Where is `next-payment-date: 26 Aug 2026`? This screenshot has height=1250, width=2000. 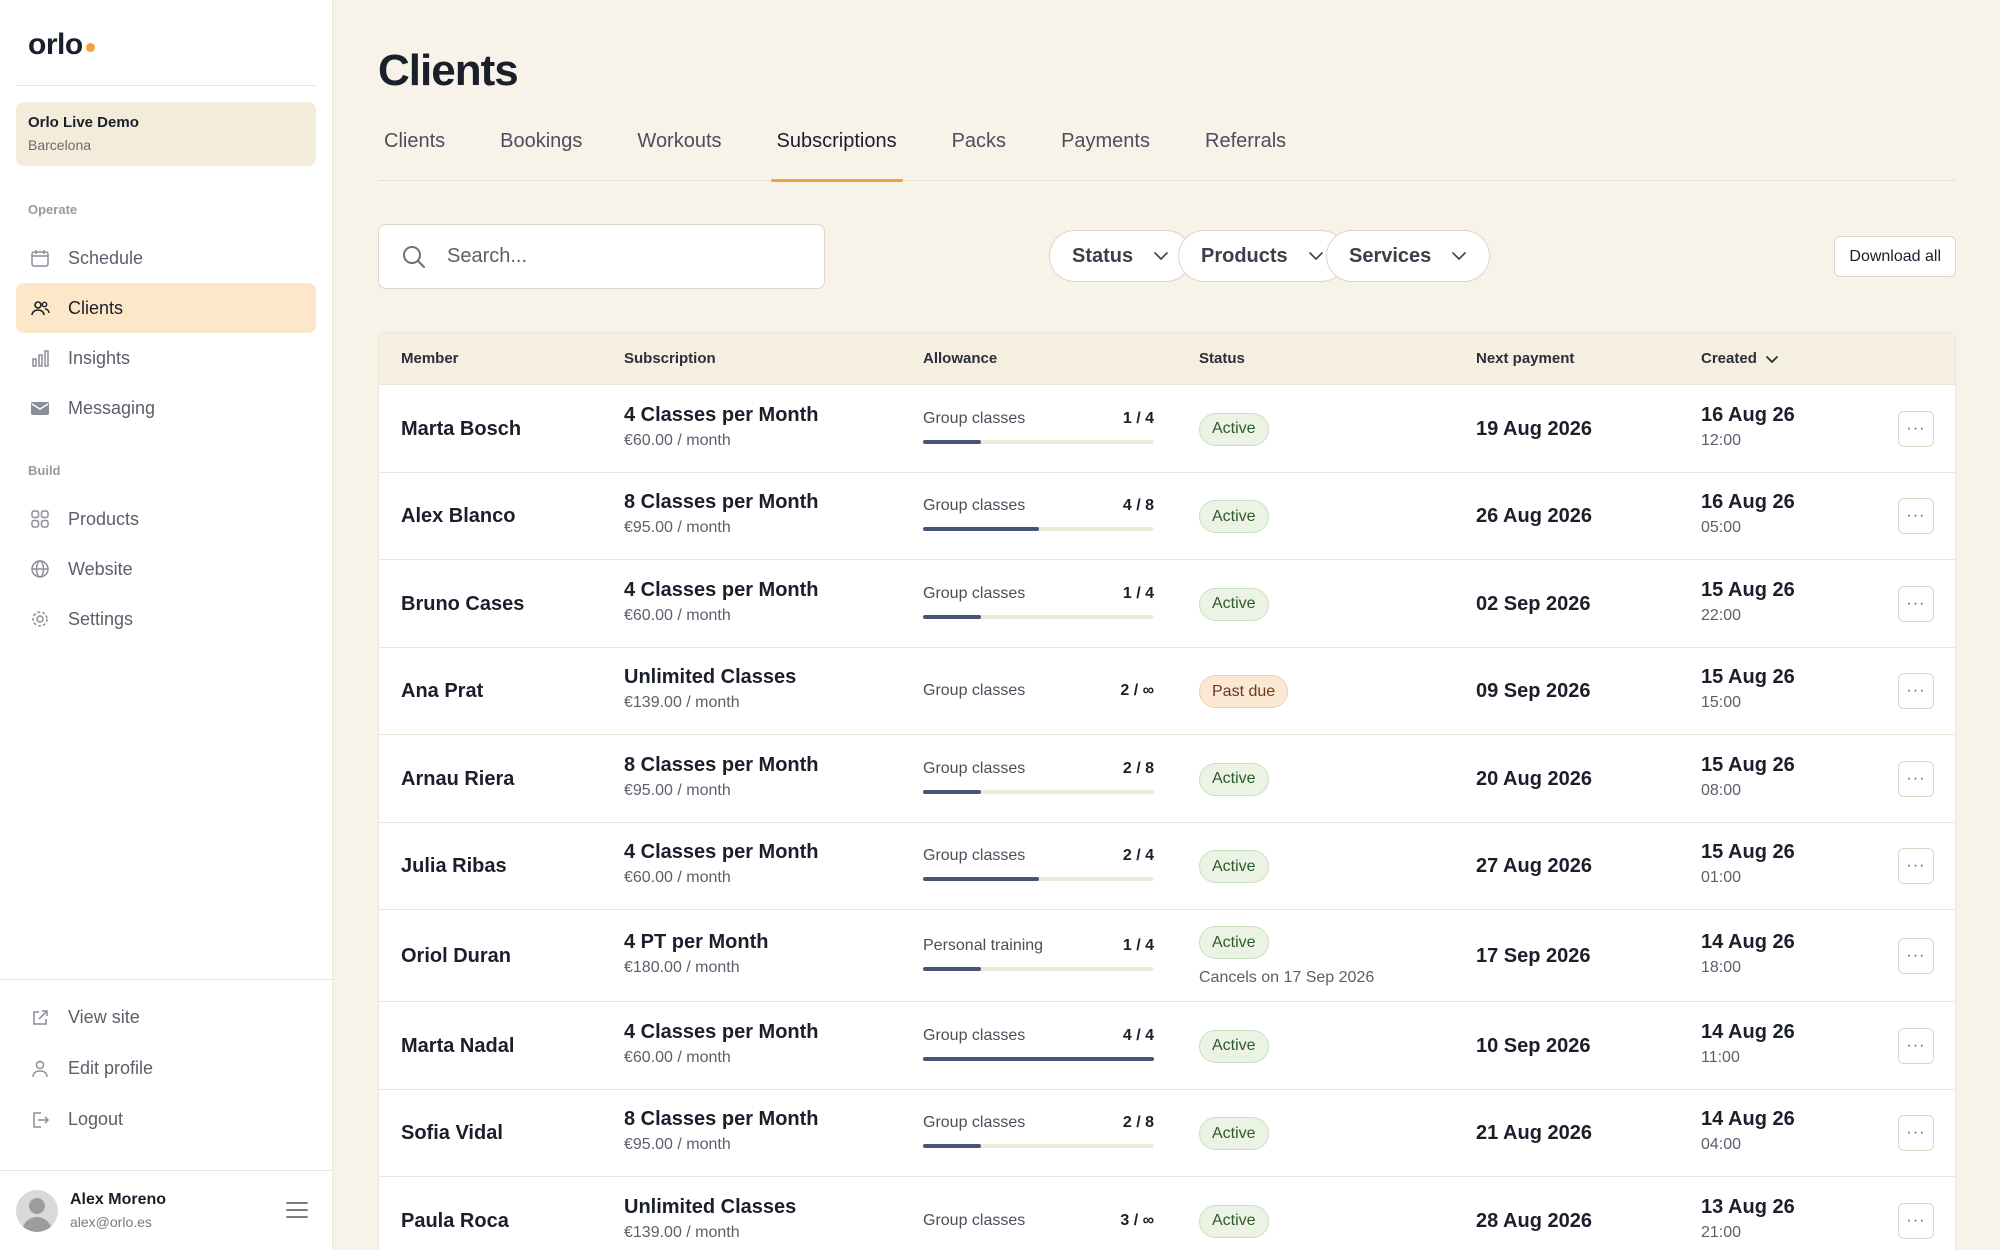
next-payment-date: 26 Aug 2026 is located at coordinates (1534, 516).